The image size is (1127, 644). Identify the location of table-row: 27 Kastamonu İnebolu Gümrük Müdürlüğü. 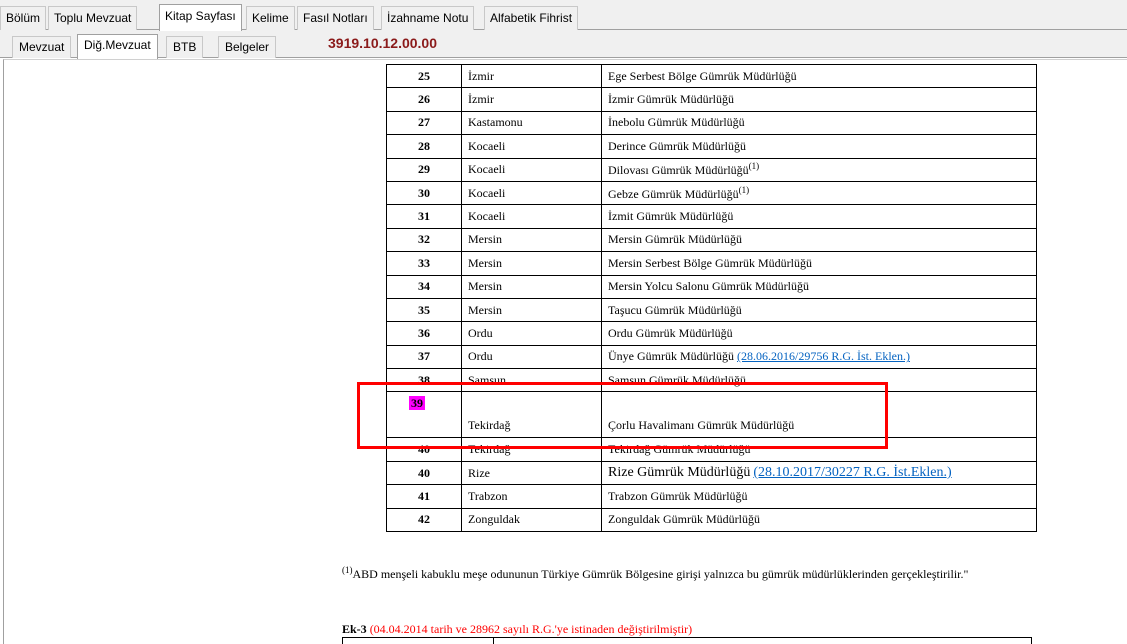
(711, 123).